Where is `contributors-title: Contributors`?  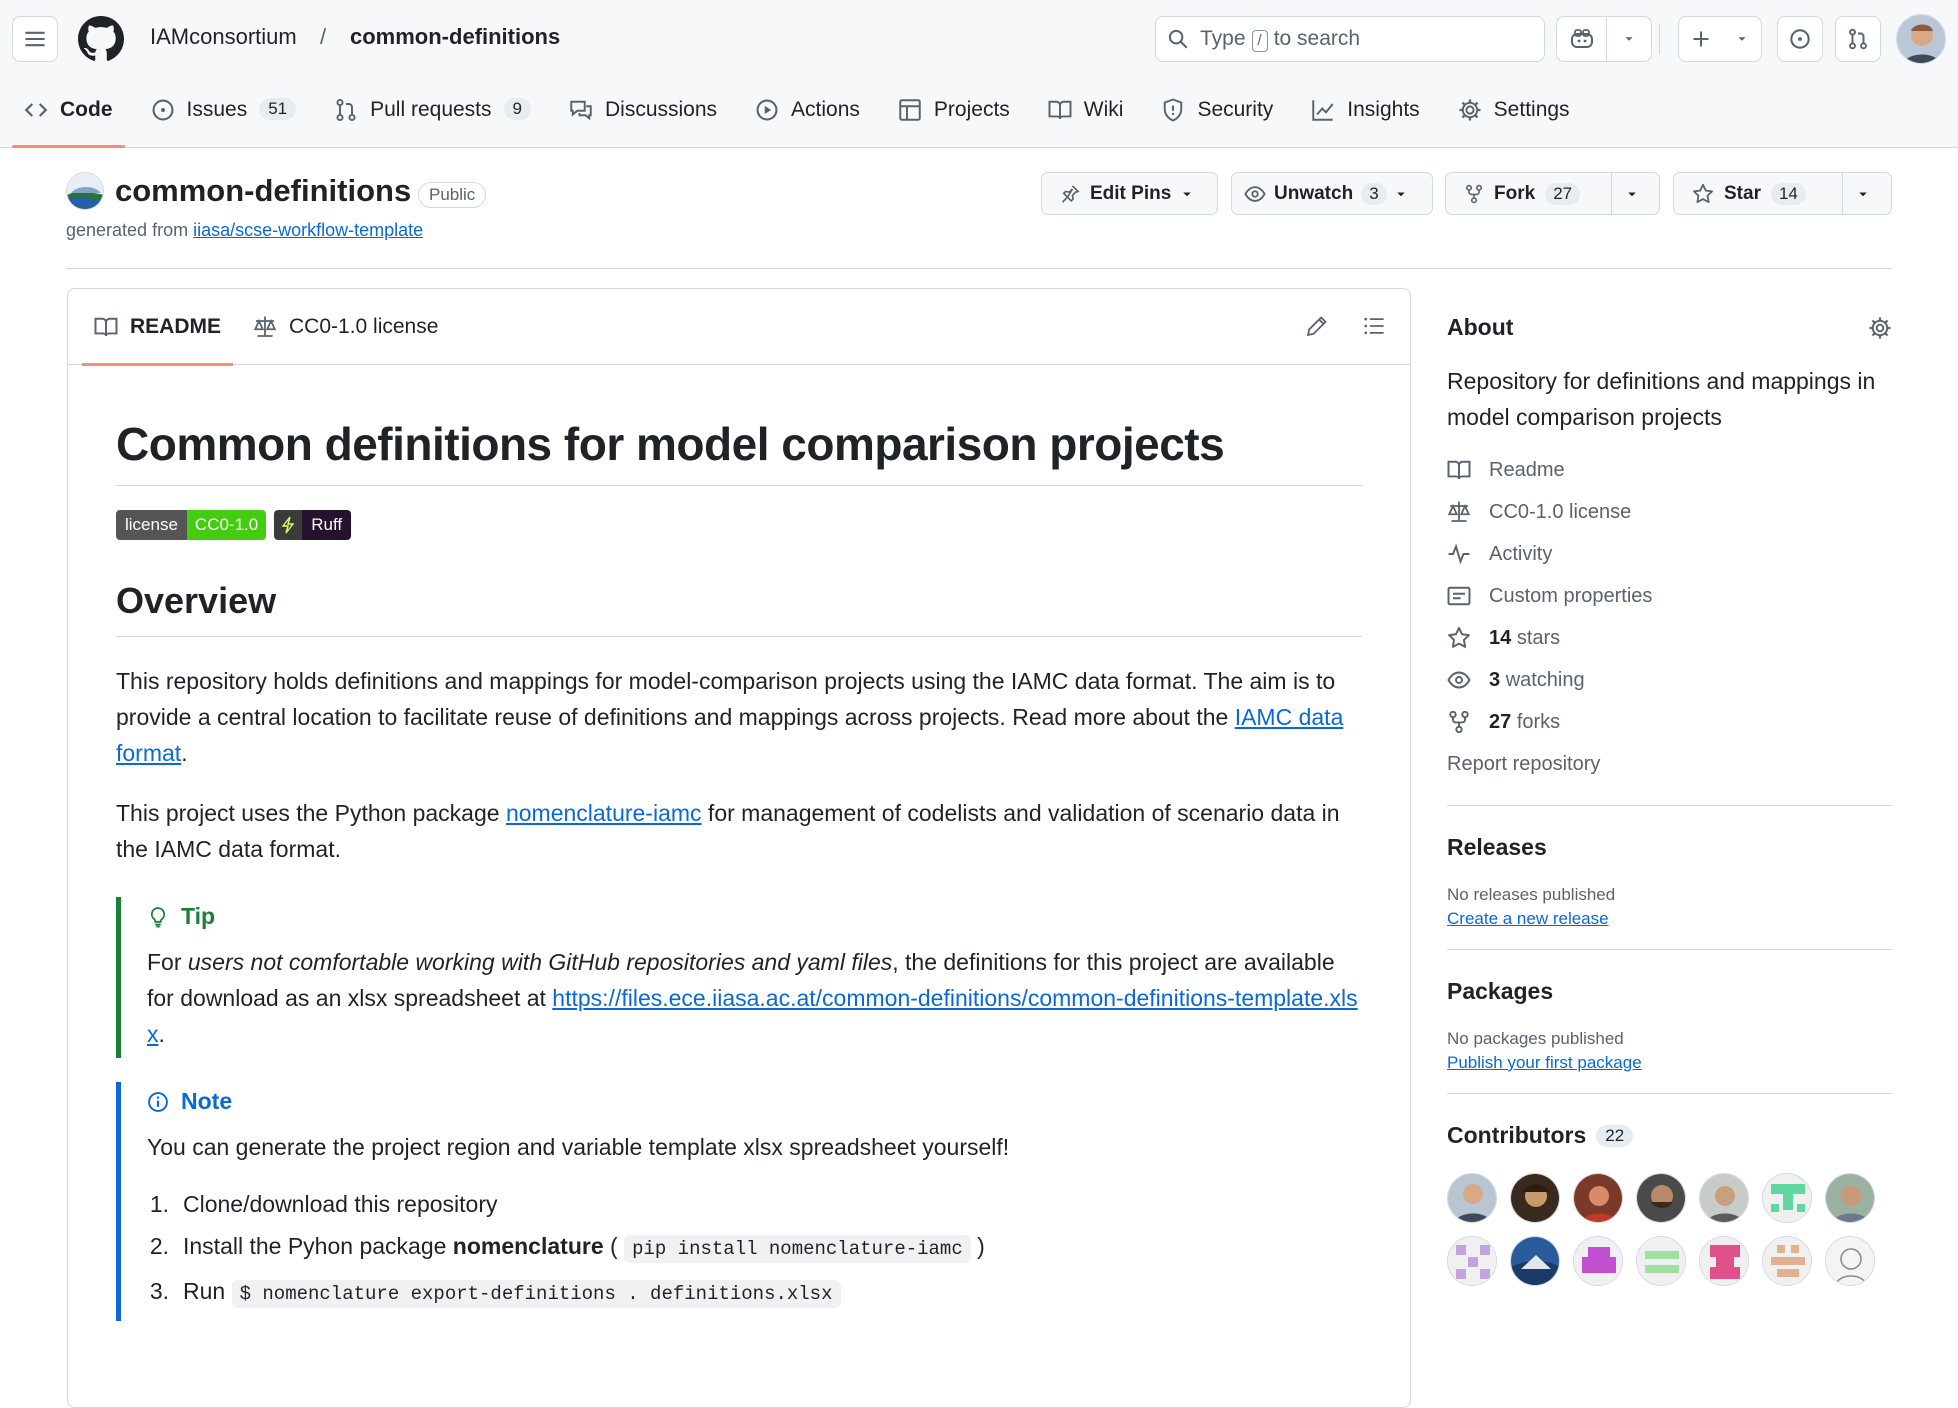 contributors-title: Contributors is located at coordinates (1517, 1135).